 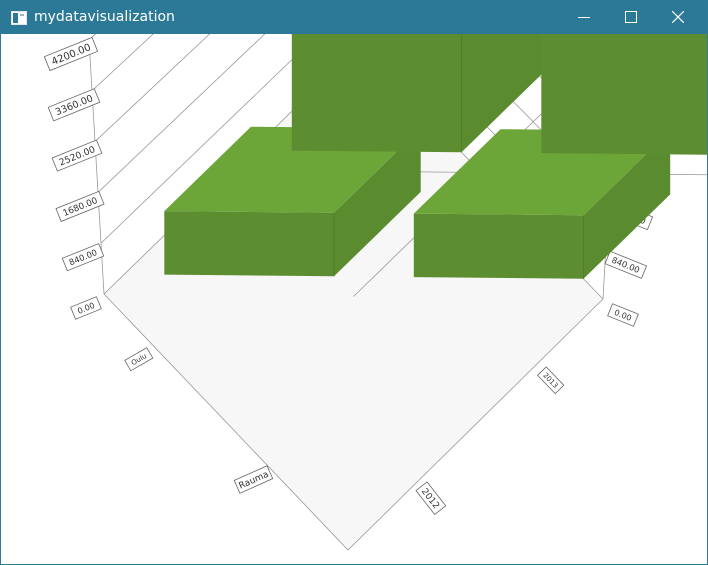 I want to click on minimize-icon, so click(x=584, y=17).